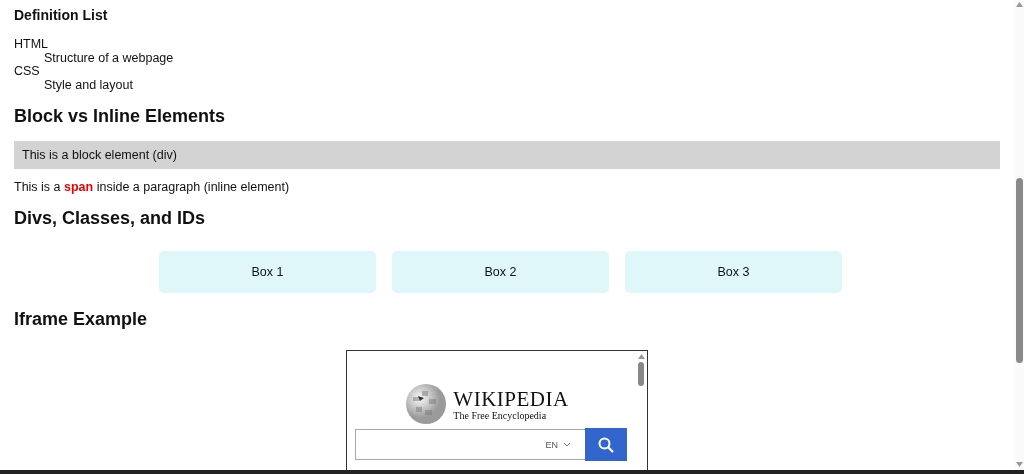 This screenshot has height=474, width=1024. I want to click on chevron-icon, so click(567, 445).